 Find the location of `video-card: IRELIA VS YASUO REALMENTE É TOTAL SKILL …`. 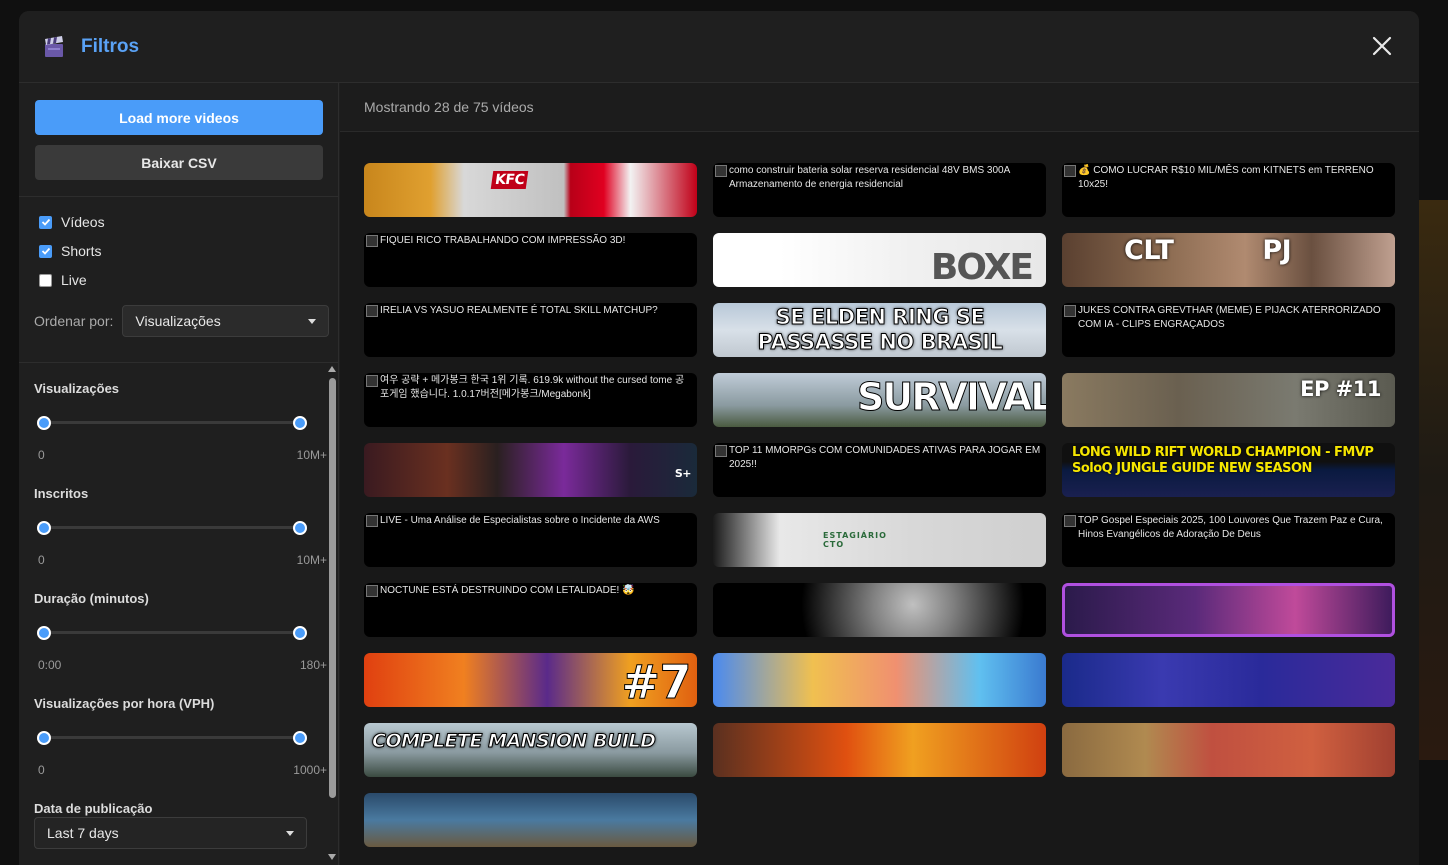

video-card: IRELIA VS YASUO REALMENTE É TOTAL SKILL … is located at coordinates (530, 330).